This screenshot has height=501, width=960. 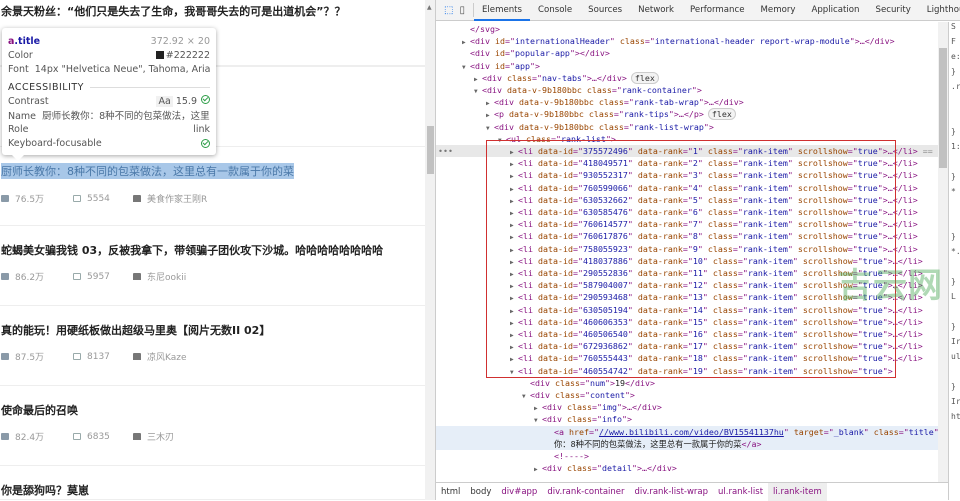 I want to click on meta-author: 东尼ookii, so click(x=159, y=276).